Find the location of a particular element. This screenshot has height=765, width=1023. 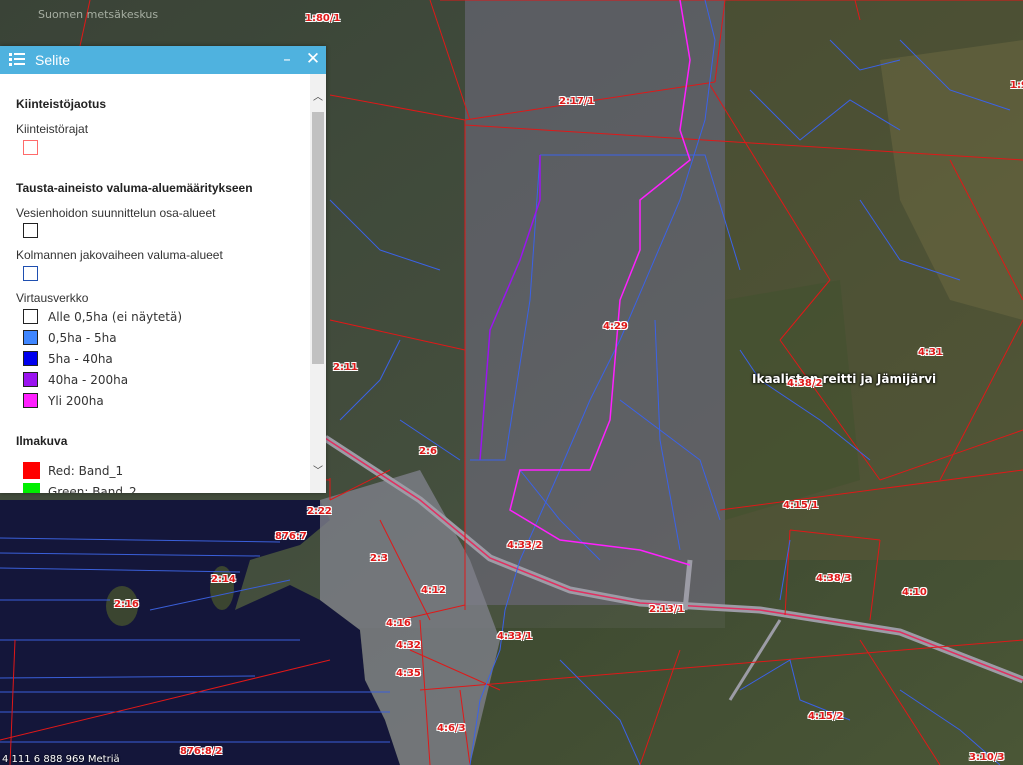

parcel-label: 3:10/3 is located at coordinates (987, 757).